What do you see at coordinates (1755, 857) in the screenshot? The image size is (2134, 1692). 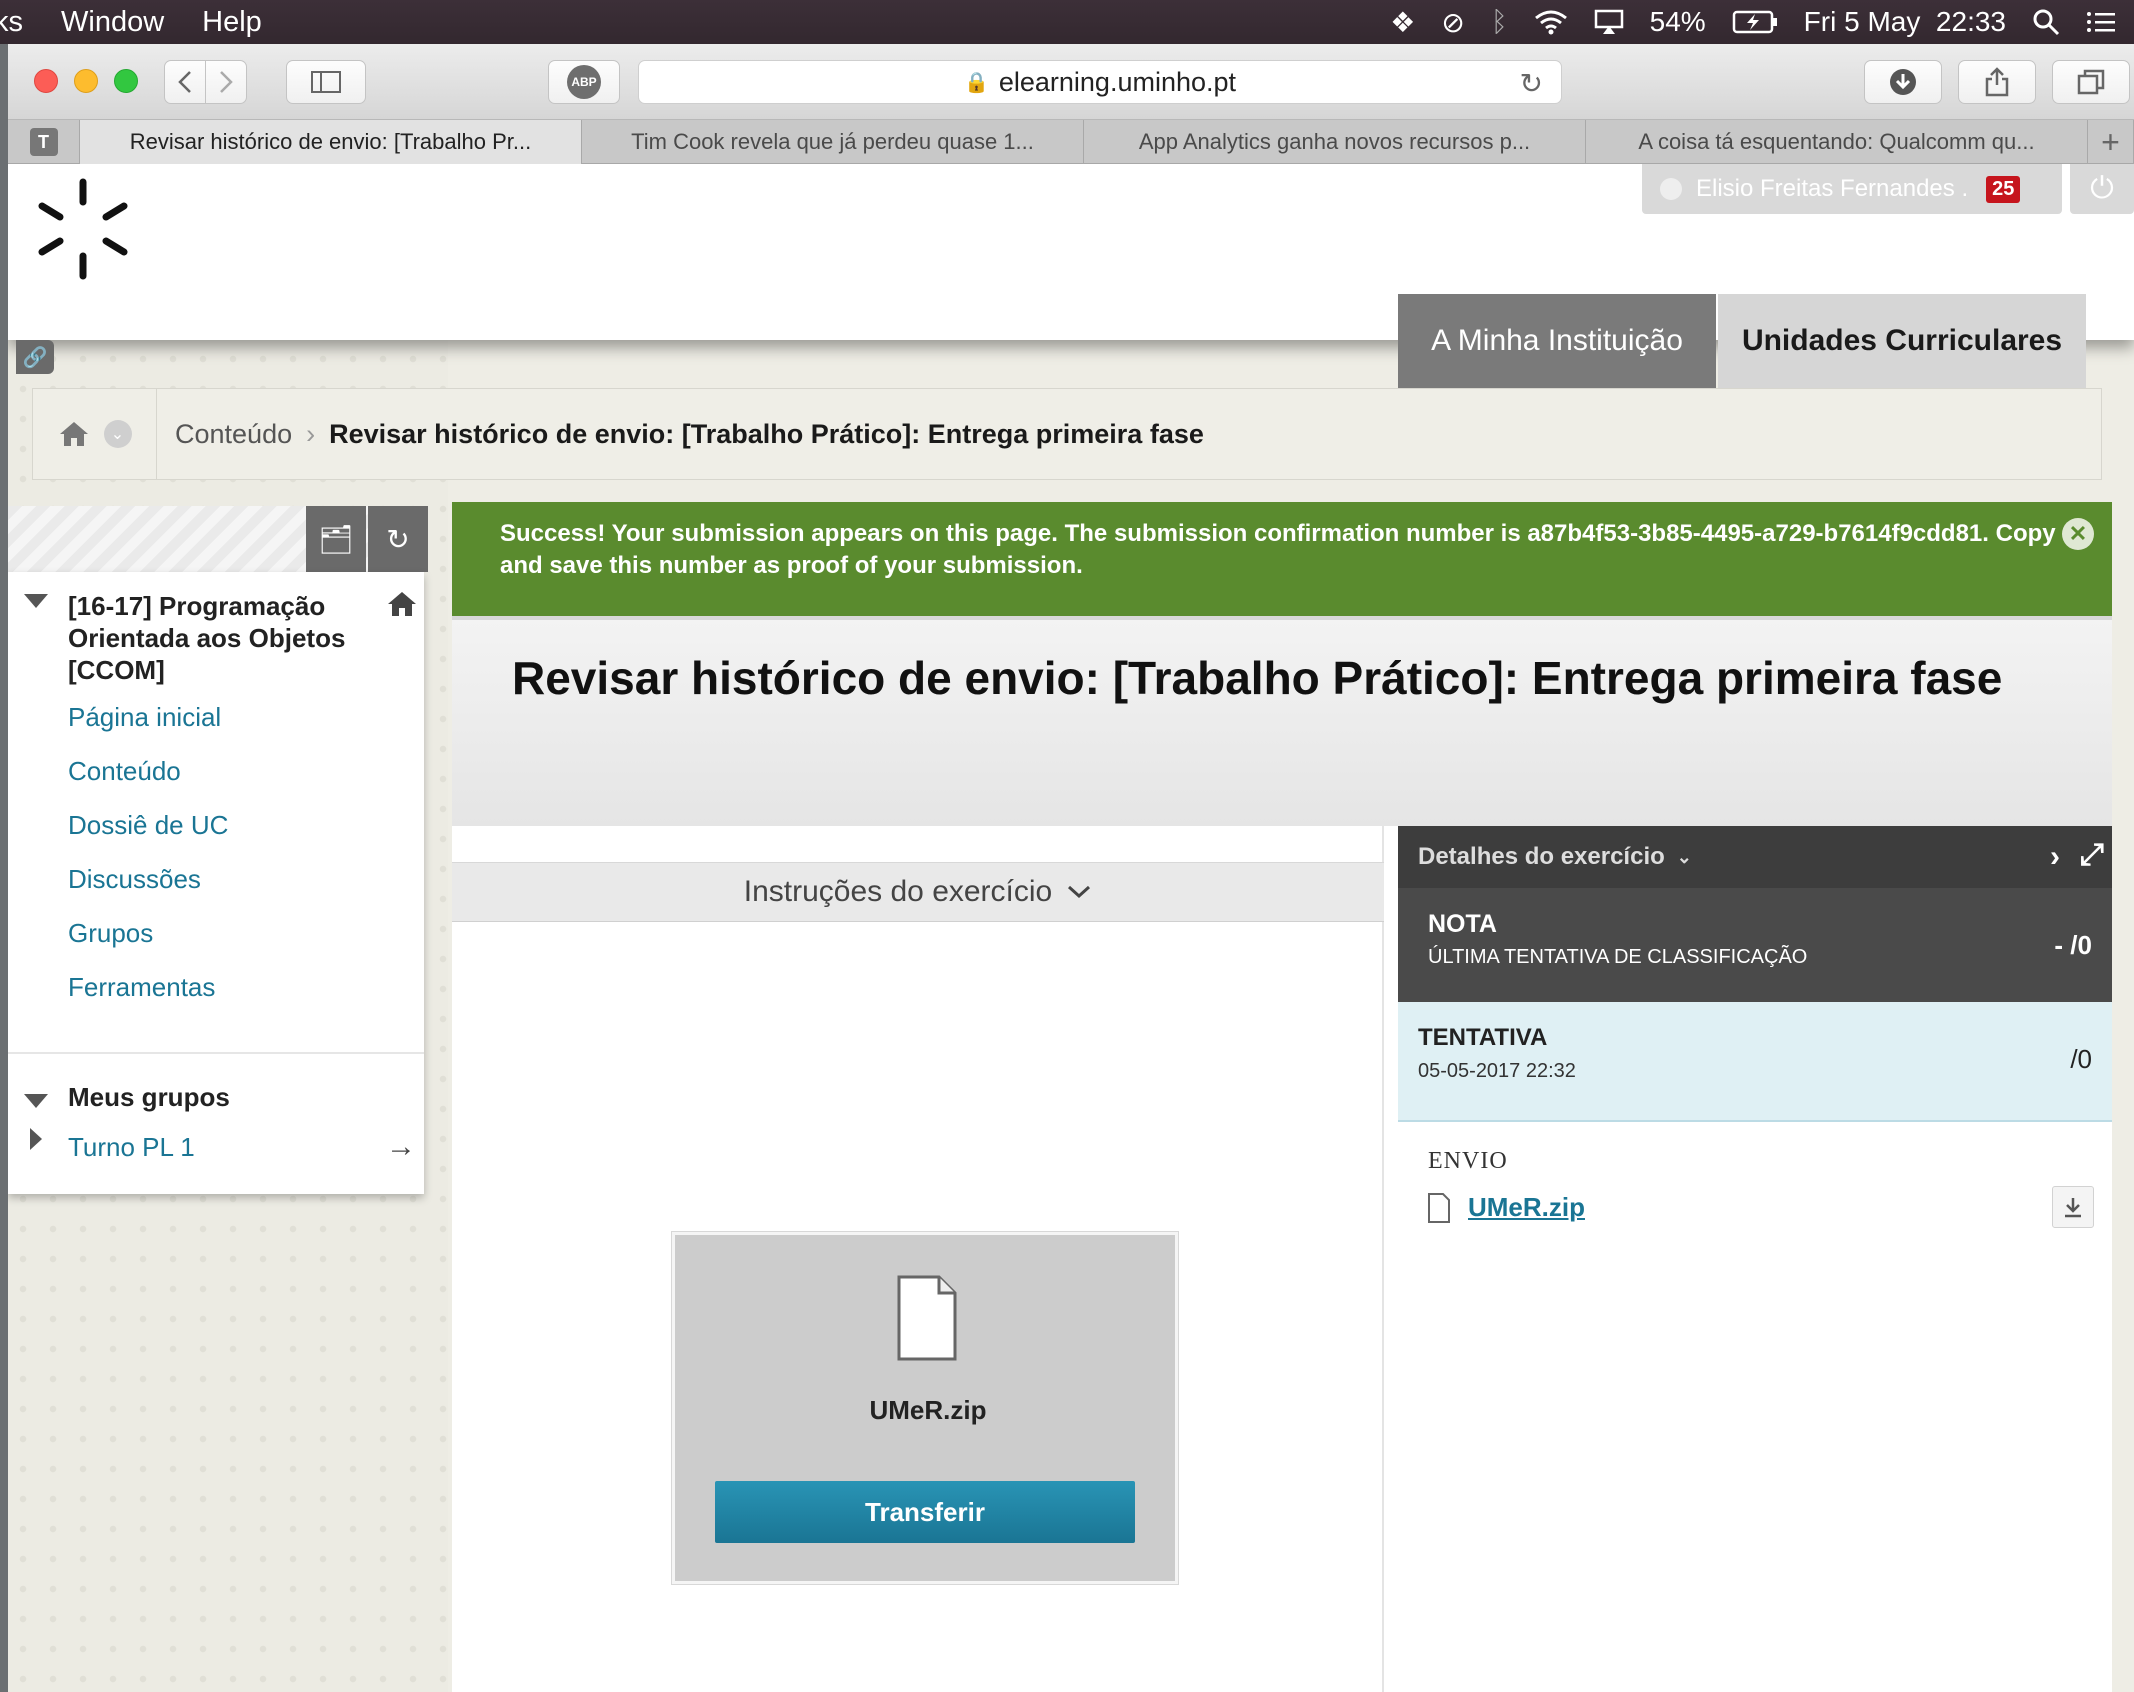 I see `details-header: Detalhes do exercício ⌄ › ⤢` at bounding box center [1755, 857].